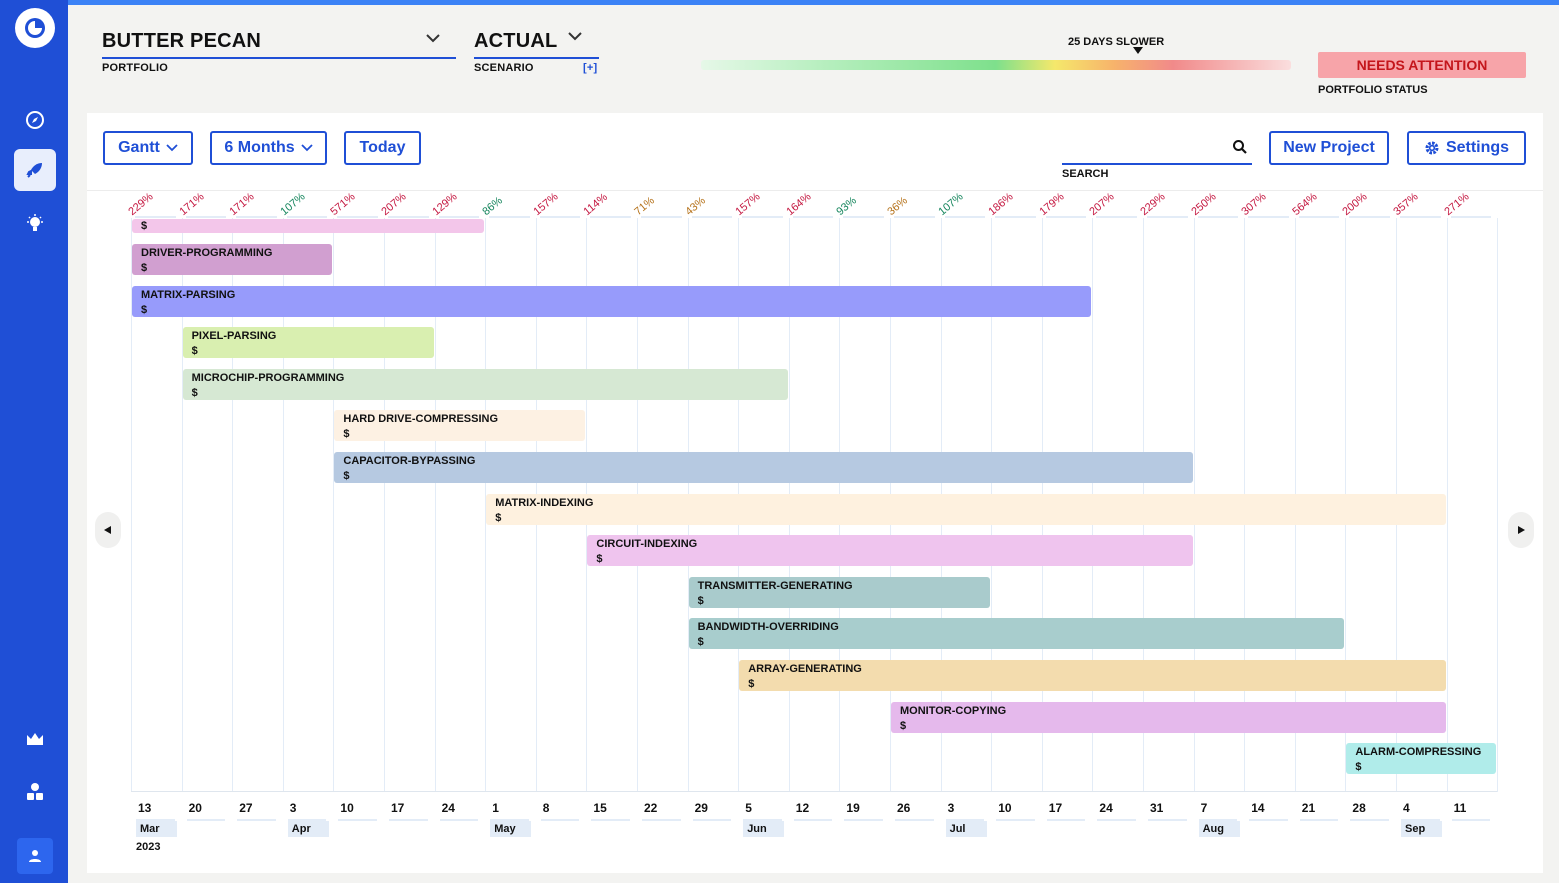 Image resolution: width=1559 pixels, height=883 pixels. I want to click on week-tick-label: 14, so click(1258, 808).